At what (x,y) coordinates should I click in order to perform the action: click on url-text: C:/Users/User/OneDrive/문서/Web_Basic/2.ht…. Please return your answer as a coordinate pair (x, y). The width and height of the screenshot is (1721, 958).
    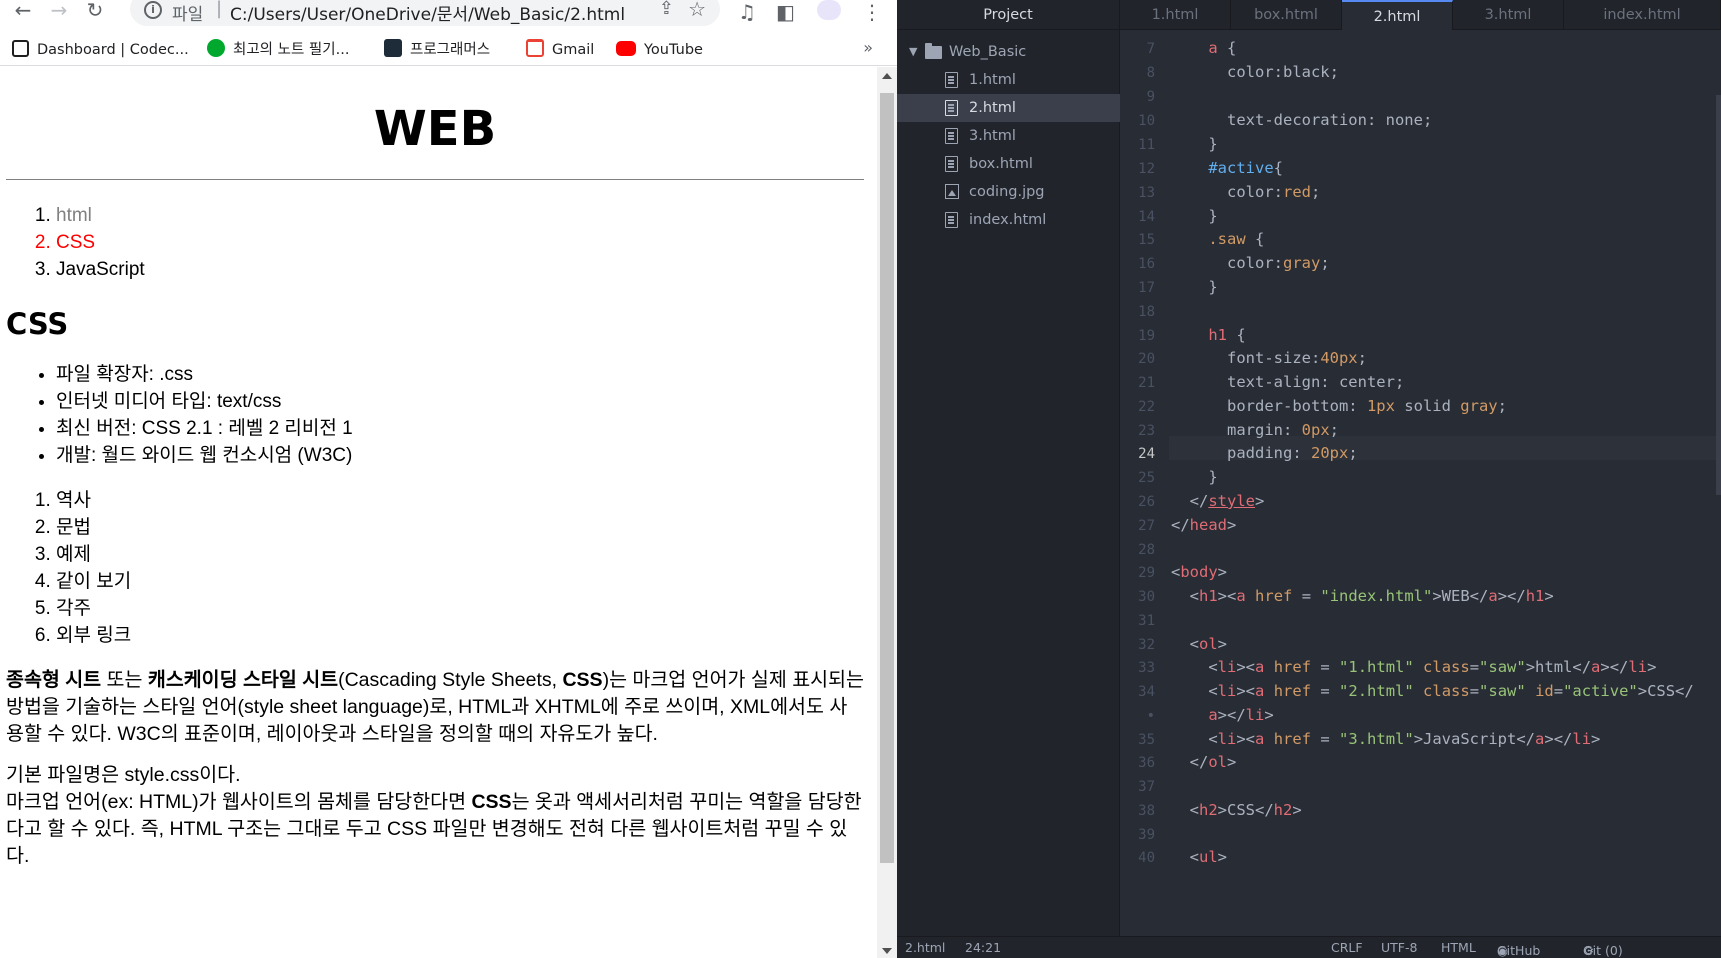
    Looking at the image, I should click on (427, 12).